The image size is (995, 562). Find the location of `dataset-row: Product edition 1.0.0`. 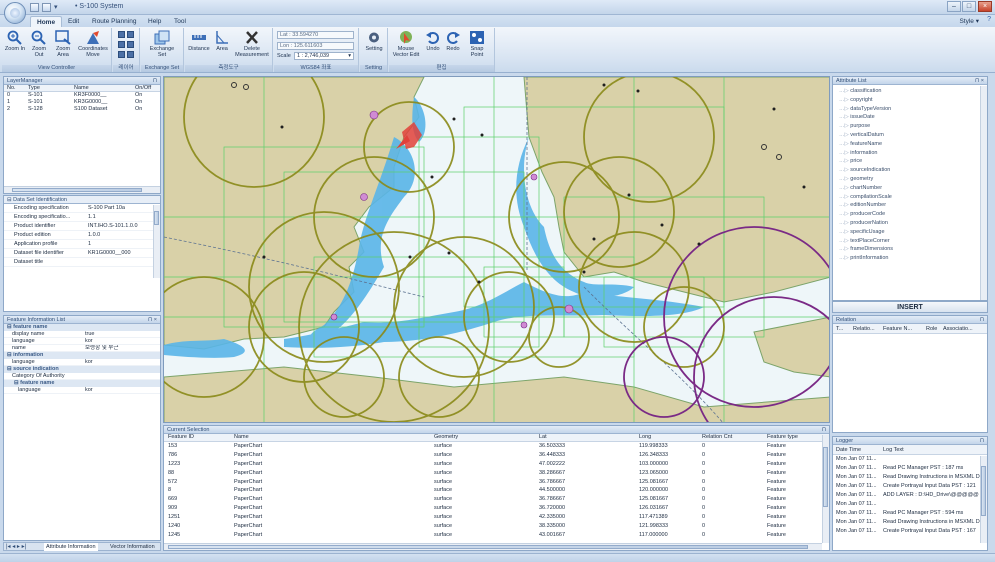

dataset-row: Product edition 1.0.0 is located at coordinates (82, 235).